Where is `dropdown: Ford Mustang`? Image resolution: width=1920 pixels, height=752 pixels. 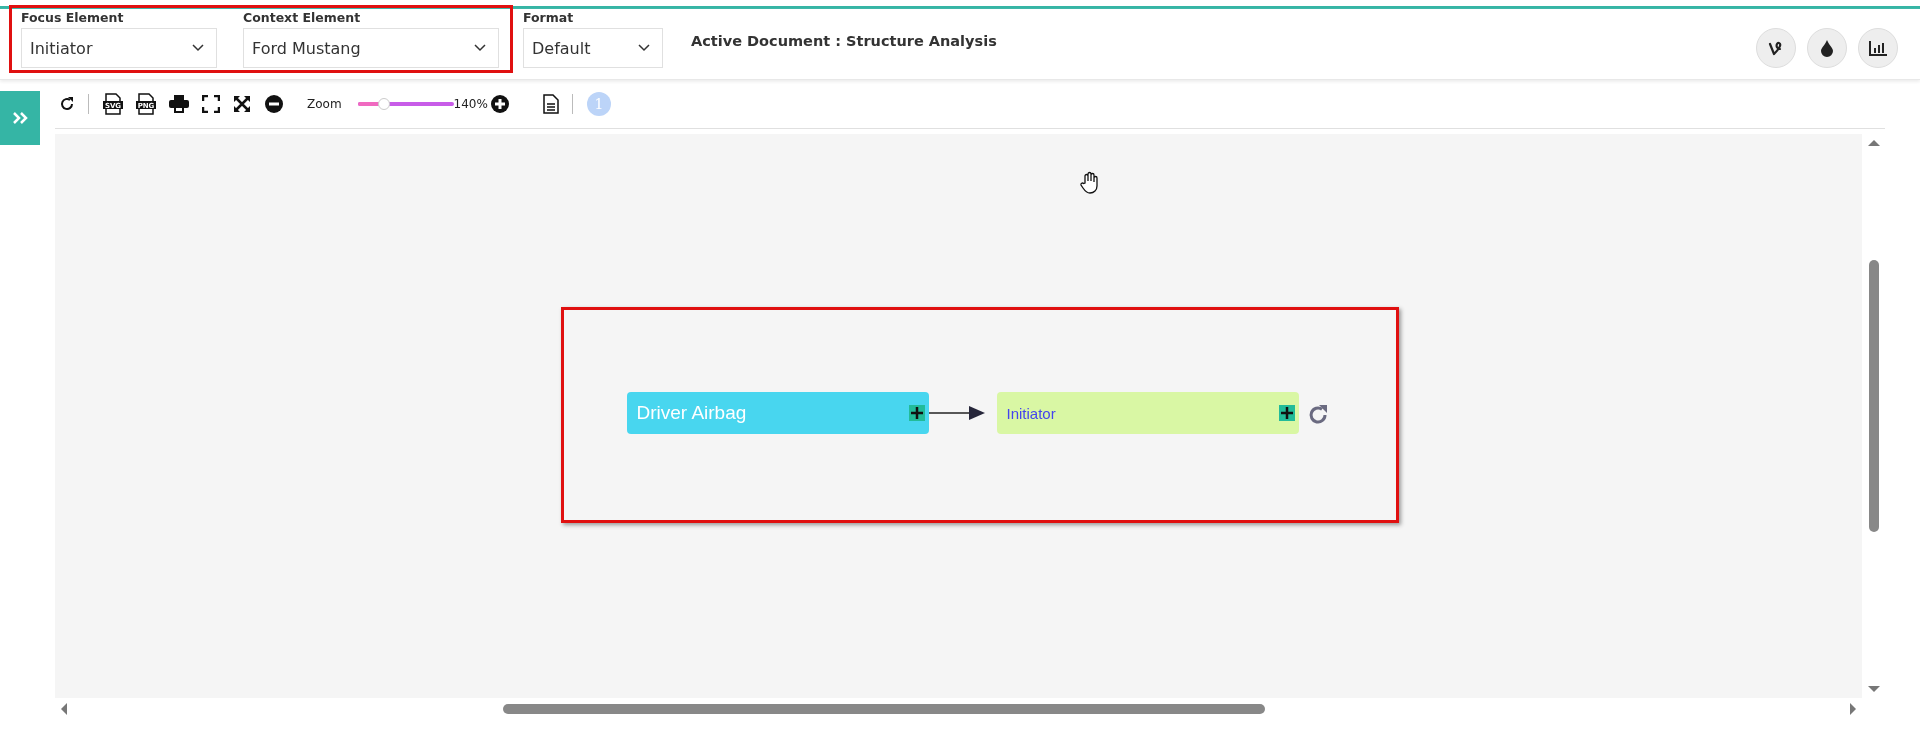 dropdown: Ford Mustang is located at coordinates (371, 48).